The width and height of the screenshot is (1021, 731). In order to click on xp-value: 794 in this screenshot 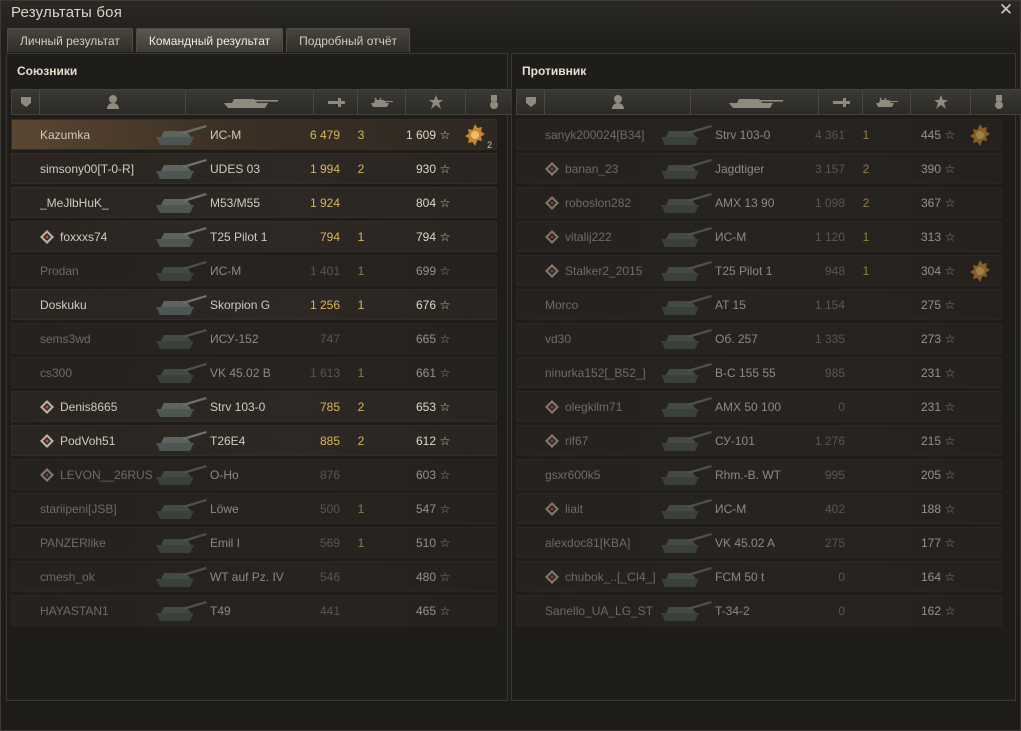, I will do `click(425, 236)`.